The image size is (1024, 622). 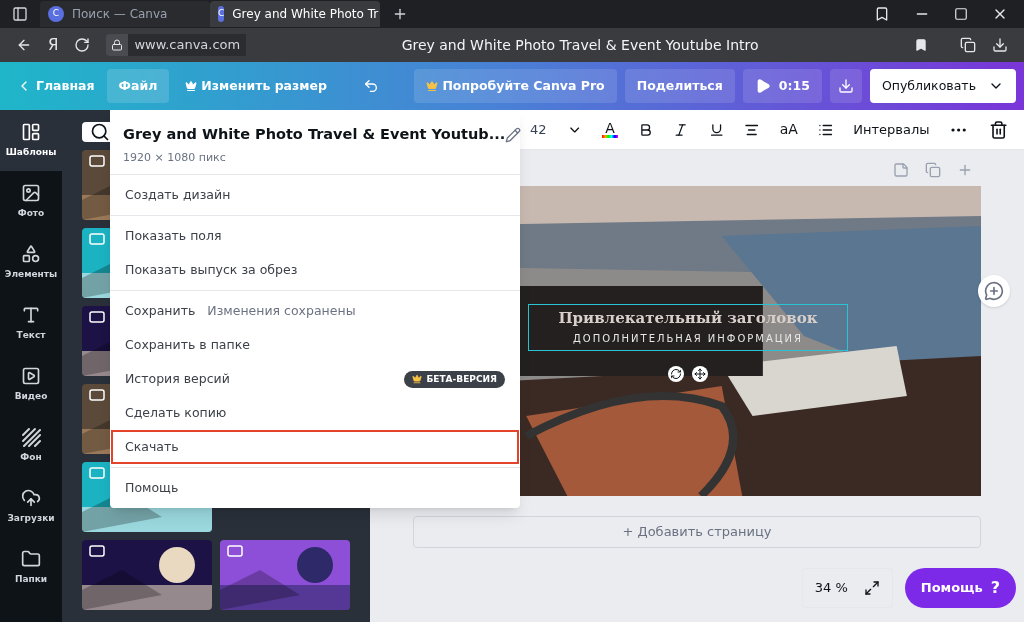 What do you see at coordinates (31, 262) in the screenshot?
I see `sidebar-tab: Элементы` at bounding box center [31, 262].